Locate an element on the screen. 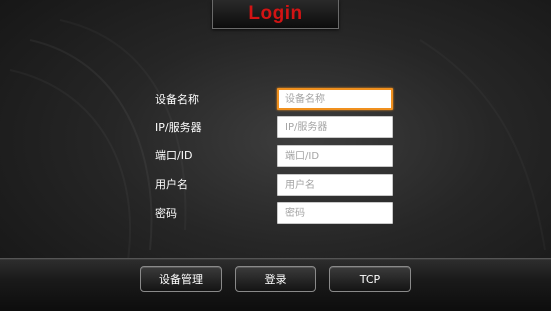 The image size is (551, 311). port-id-input is located at coordinates (335, 156).